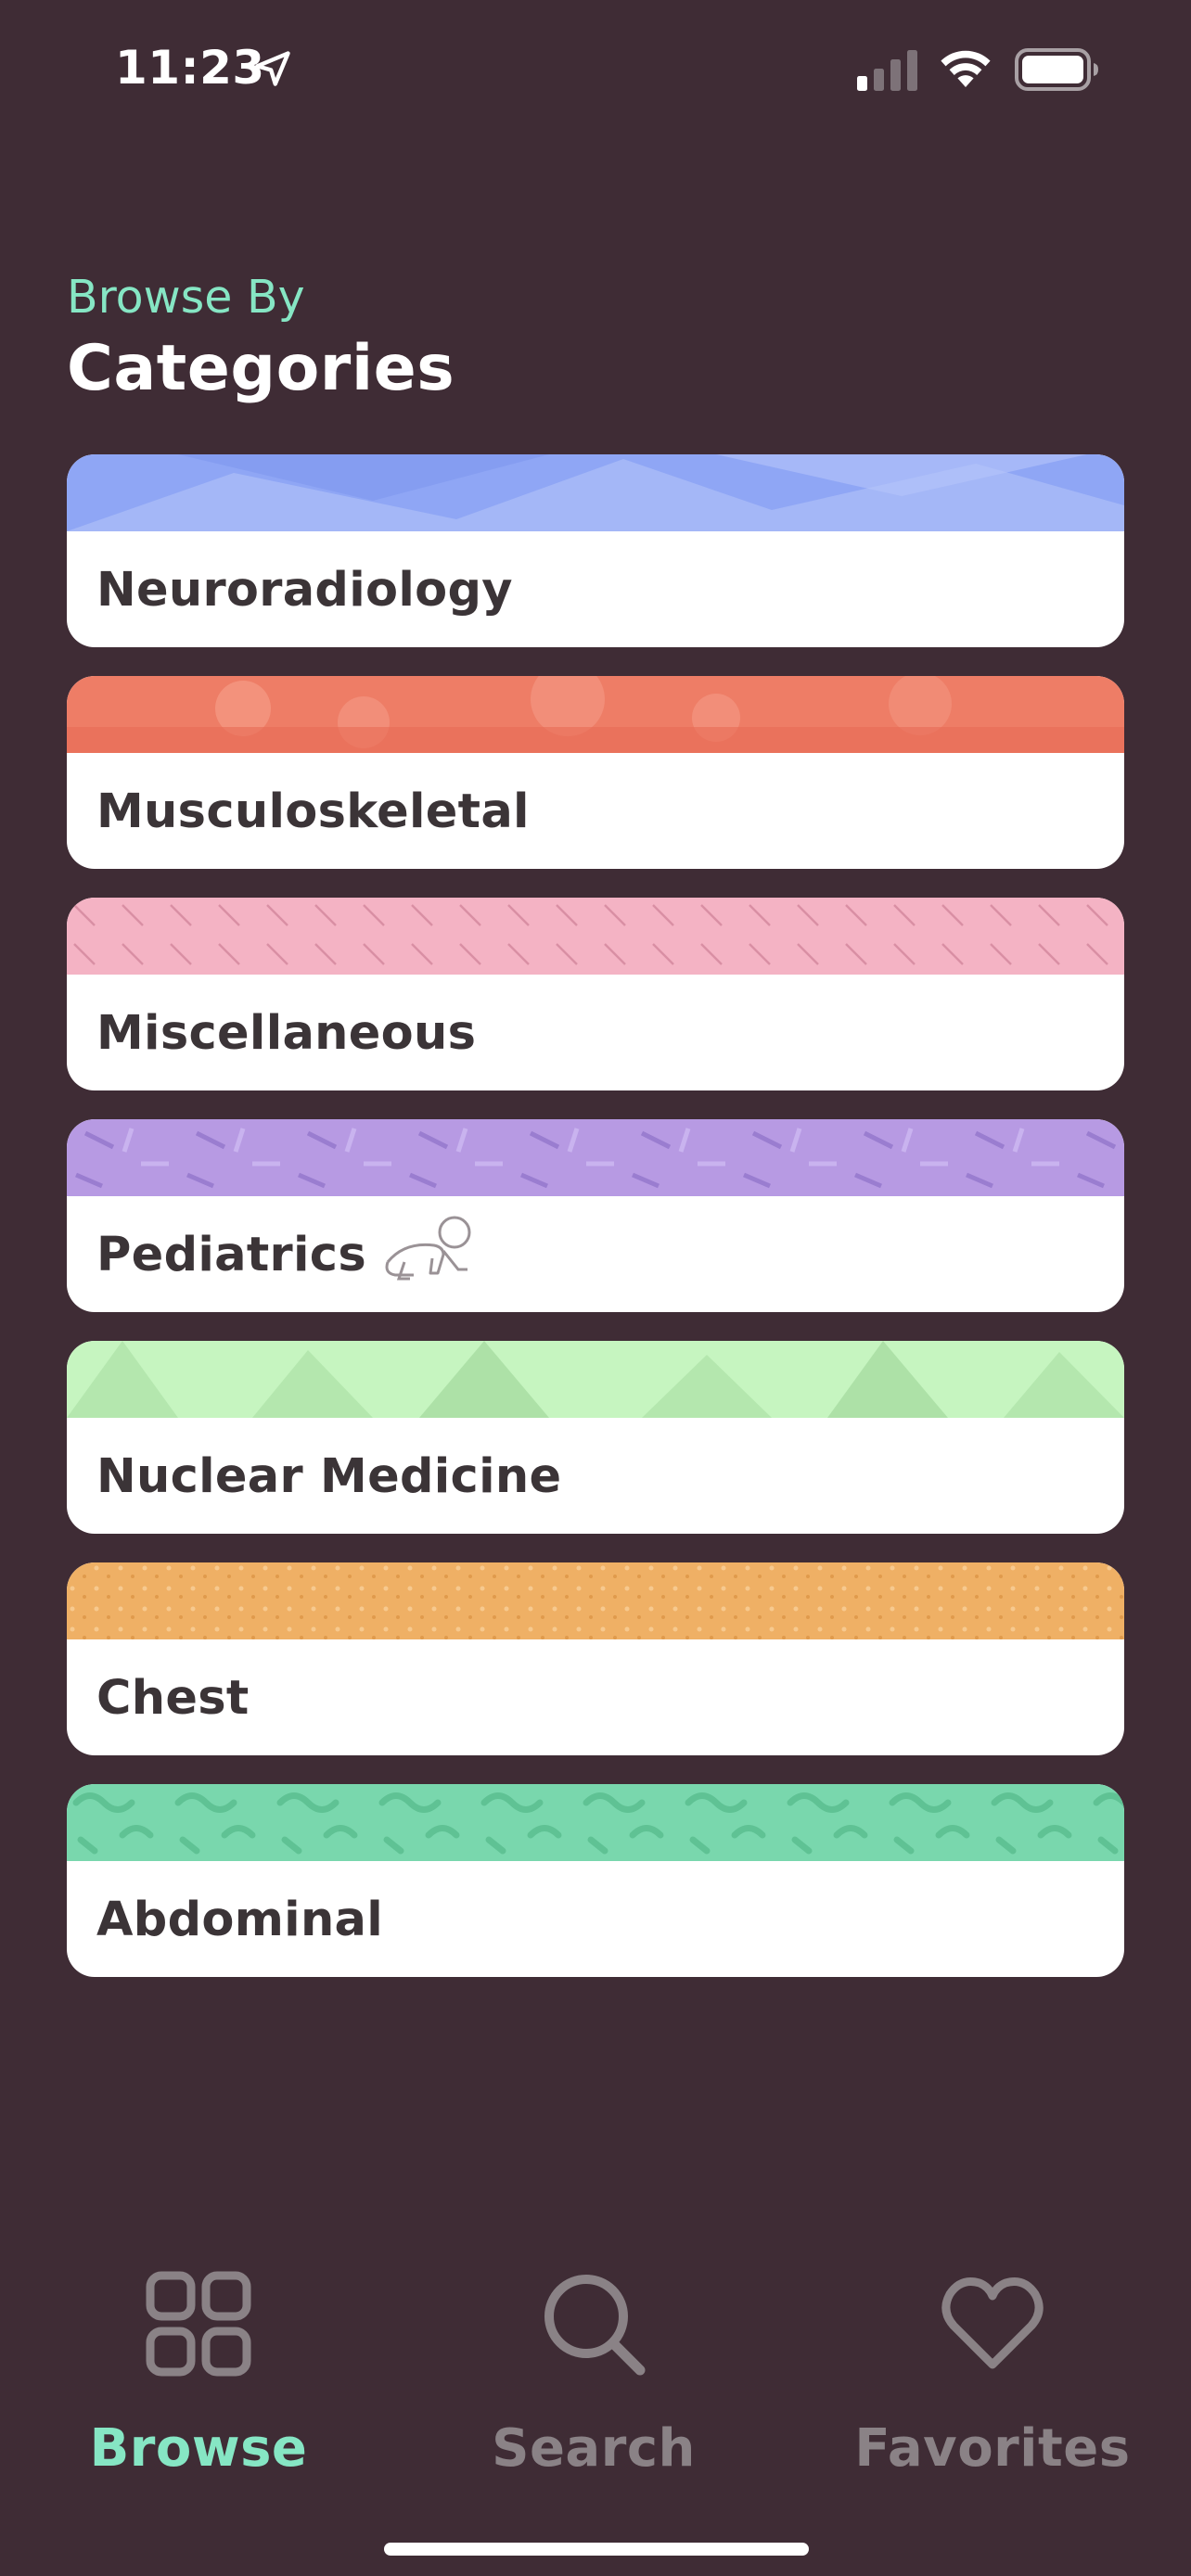 The image size is (1191, 2576). I want to click on category-label: Musculoskeletal, so click(313, 811).